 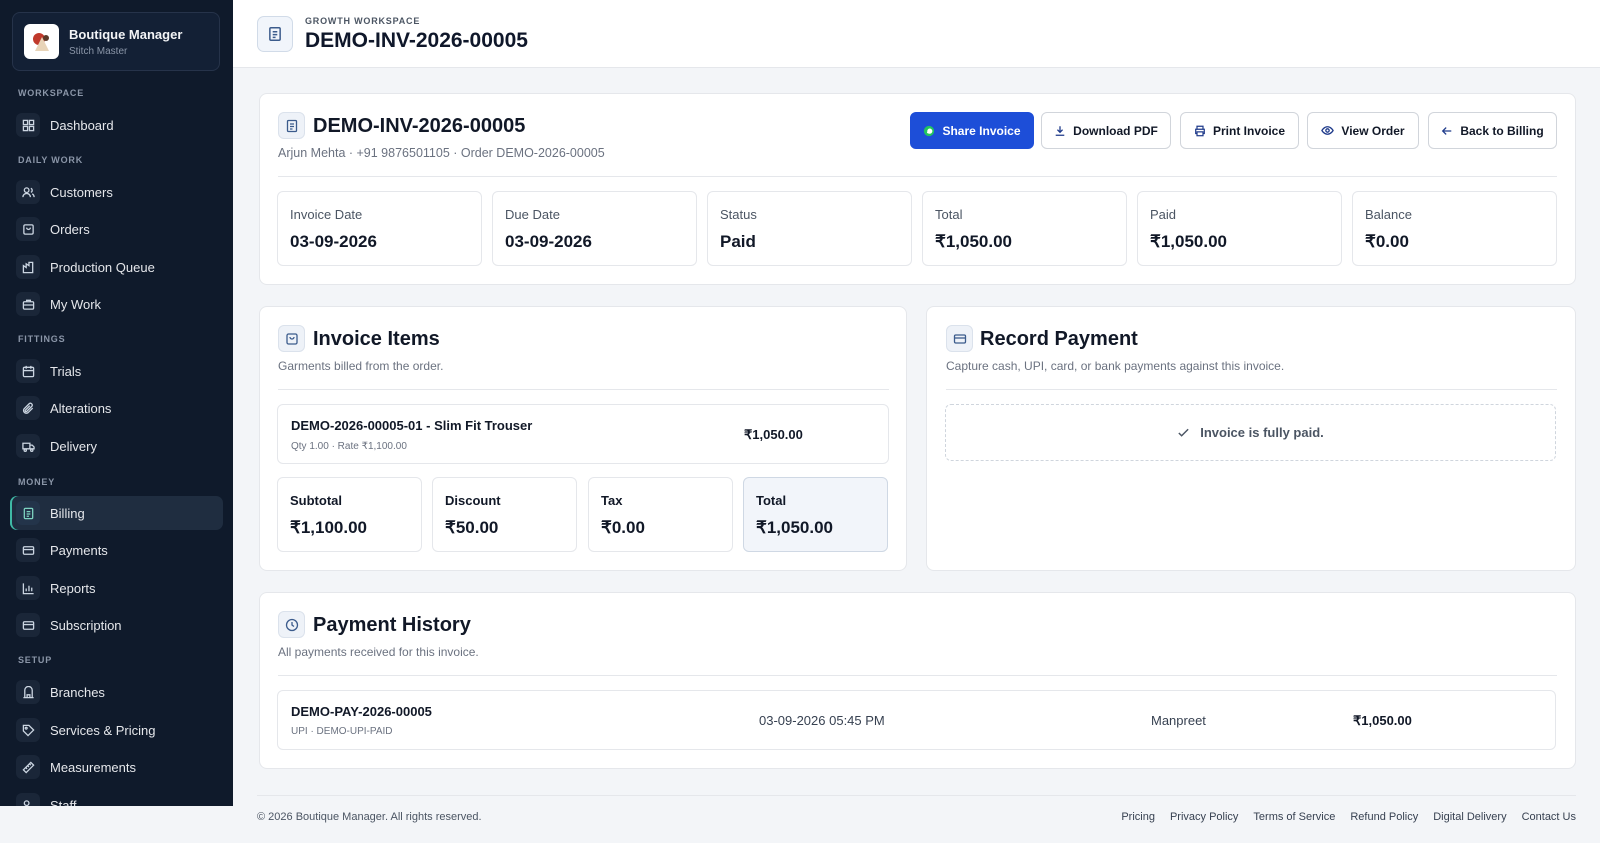 I want to click on sidebar-item-label: Dashboard, so click(x=82, y=125).